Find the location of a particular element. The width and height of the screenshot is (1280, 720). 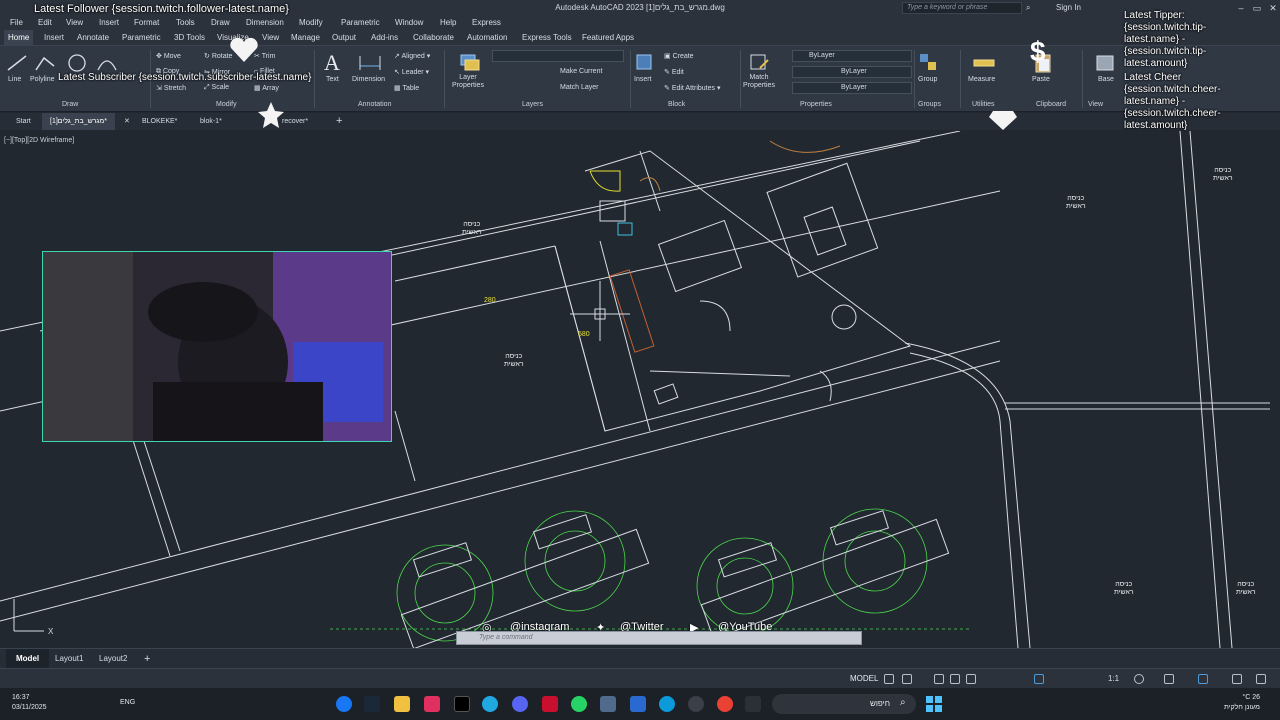

text-icon: A is located at coordinates (332, 63).